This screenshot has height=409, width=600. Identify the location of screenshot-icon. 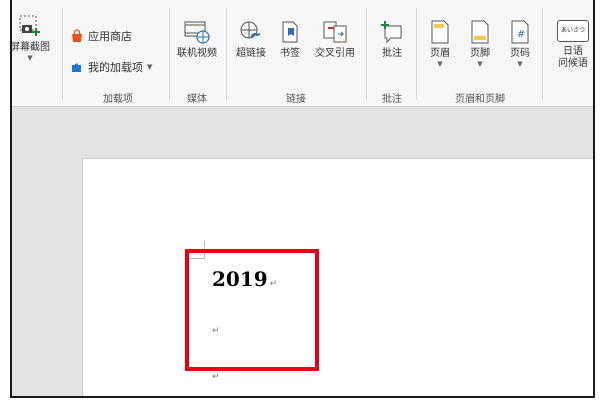
(29, 25).